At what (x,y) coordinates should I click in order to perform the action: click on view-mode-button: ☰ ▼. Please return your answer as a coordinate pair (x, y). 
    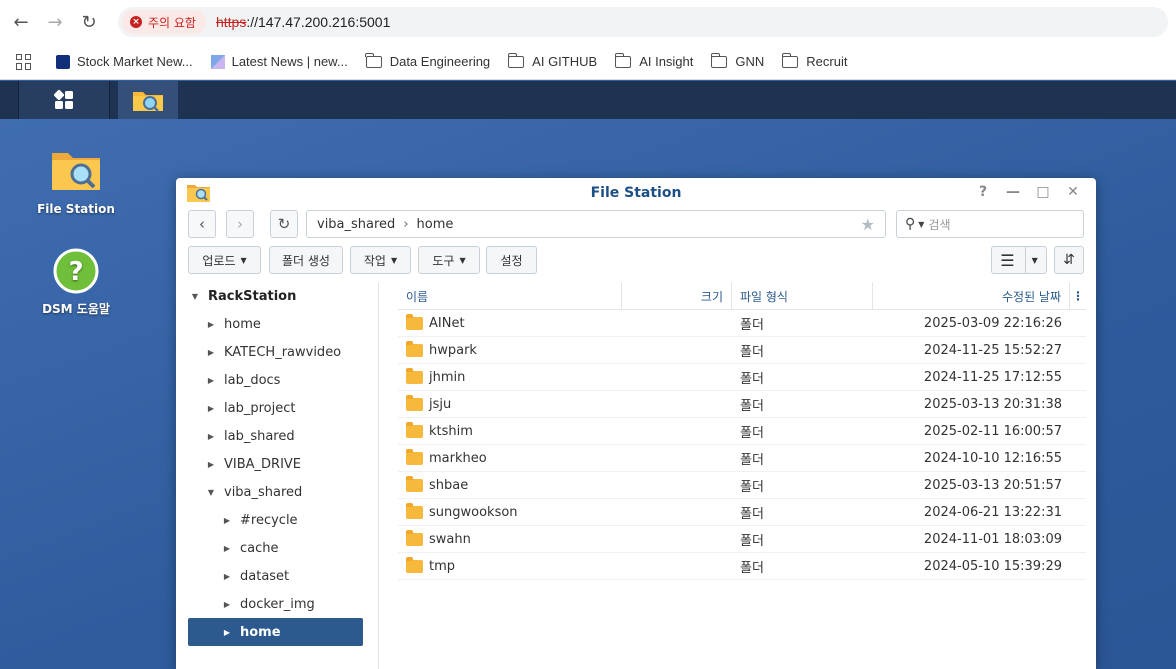
    Looking at the image, I should click on (1019, 260).